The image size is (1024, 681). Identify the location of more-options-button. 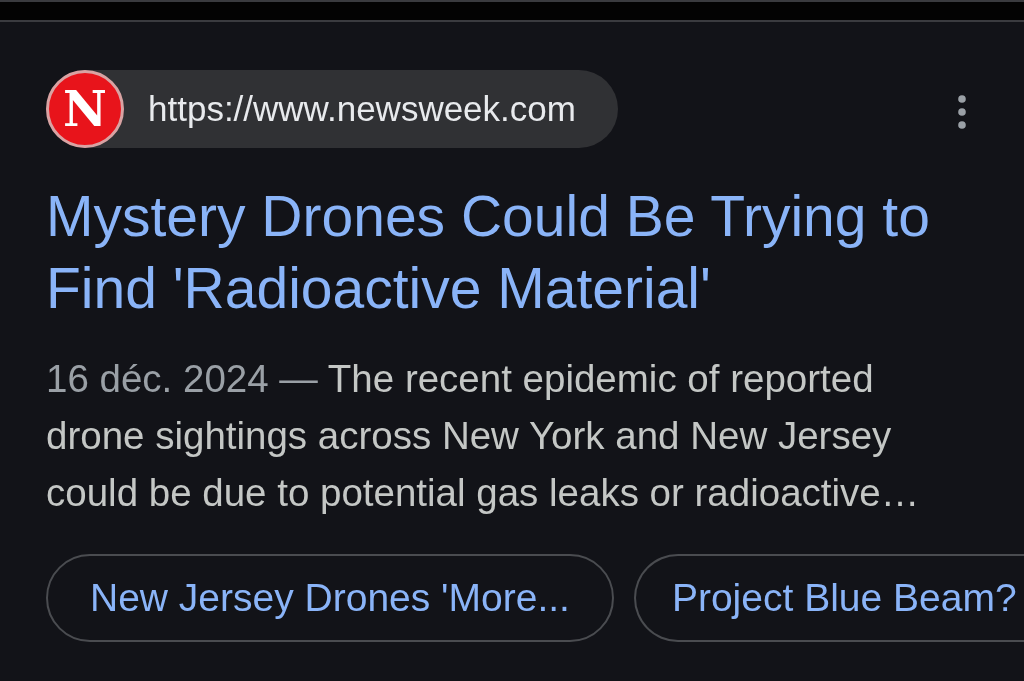
(962, 112).